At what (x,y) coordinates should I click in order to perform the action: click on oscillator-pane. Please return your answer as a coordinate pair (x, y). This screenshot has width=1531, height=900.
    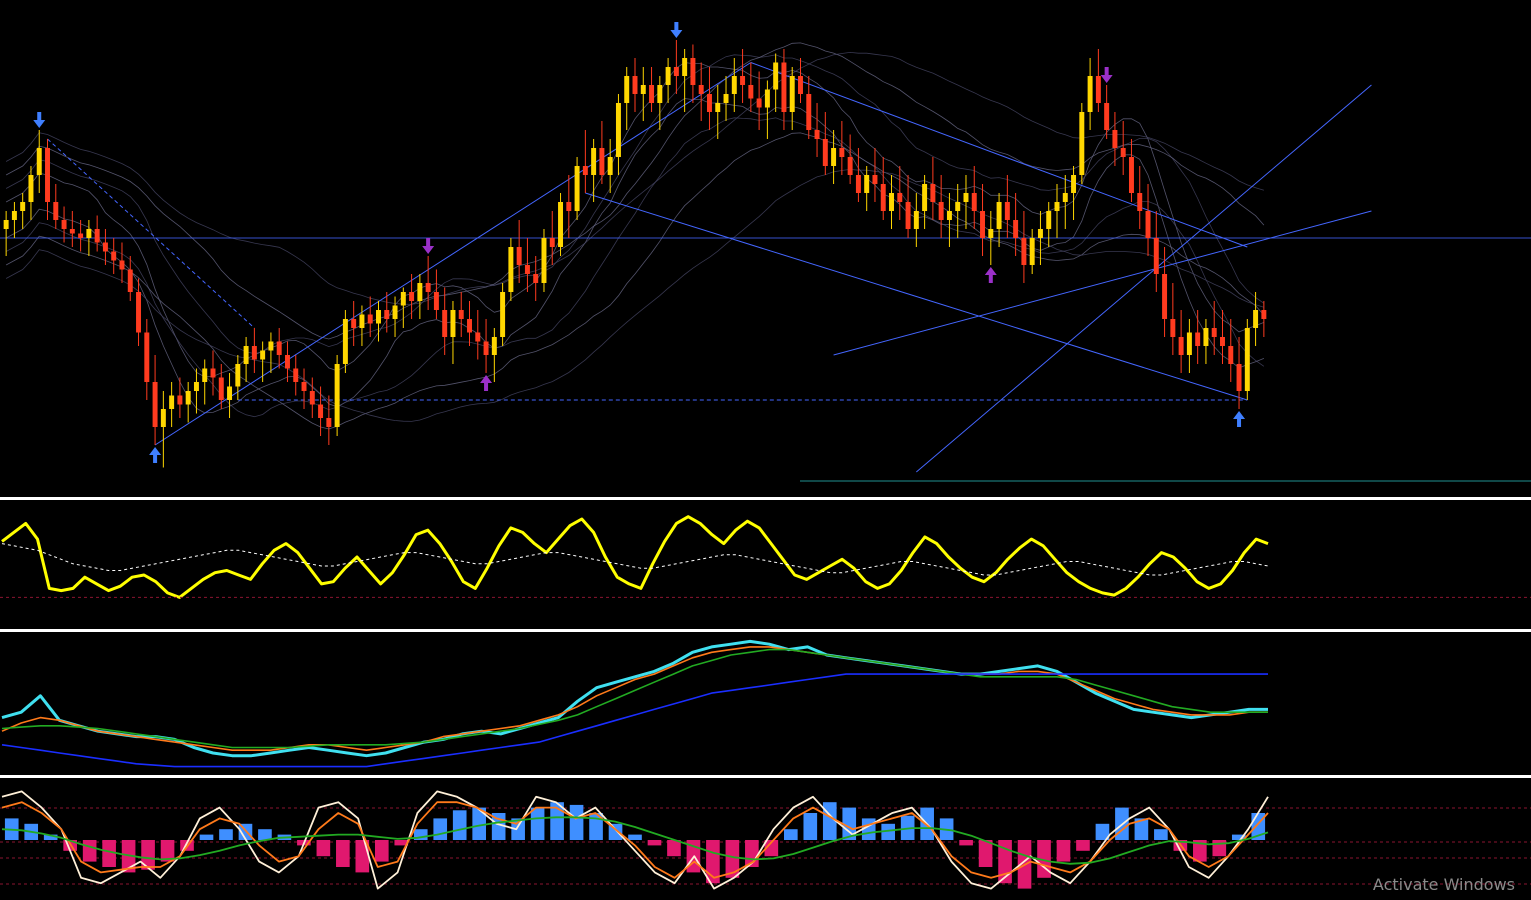
    Looking at the image, I should click on (765, 564).